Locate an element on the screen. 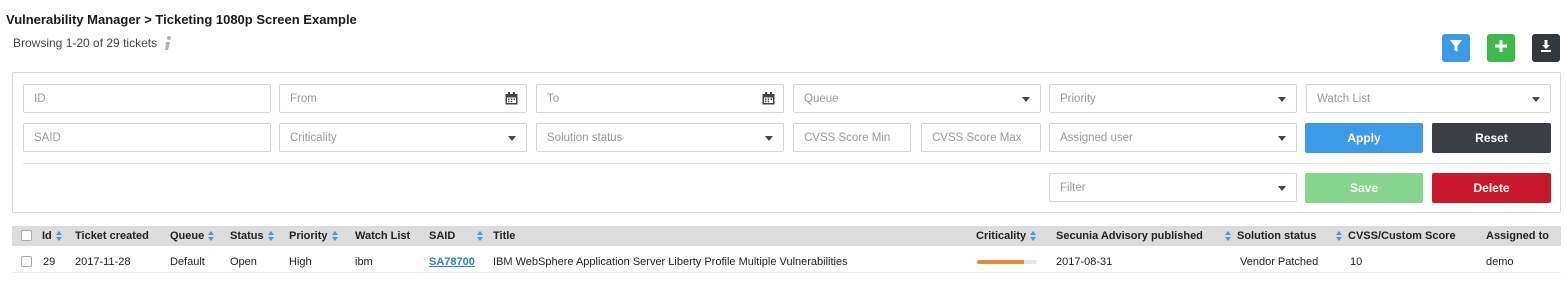 The width and height of the screenshot is (1566, 286). column-header-label: CVSS/Custom Score is located at coordinates (1402, 236).